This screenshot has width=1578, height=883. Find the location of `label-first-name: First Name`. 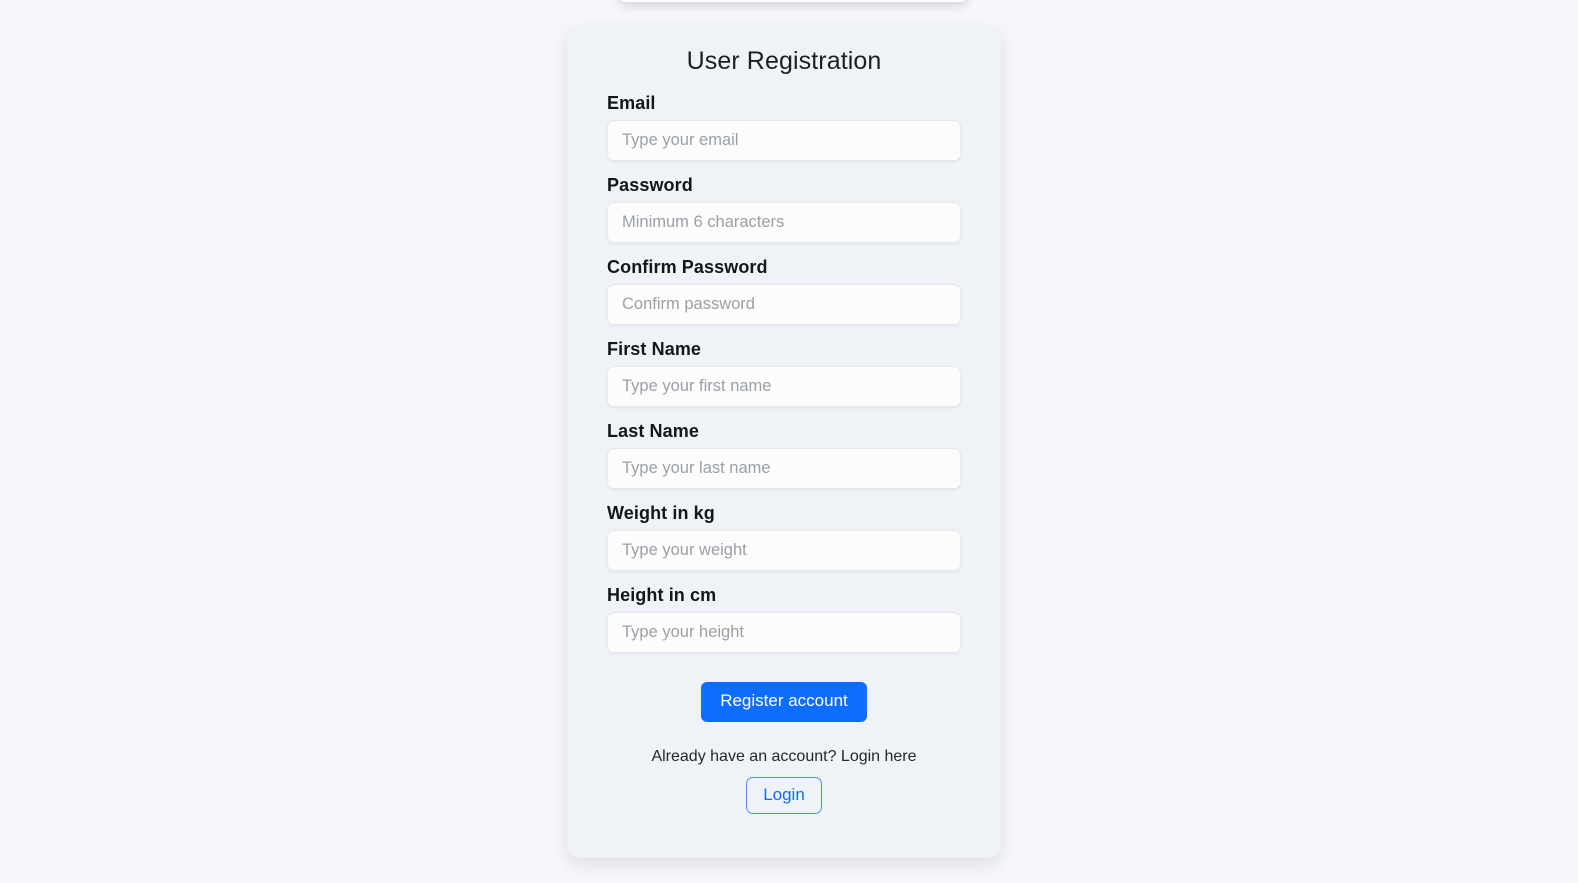

label-first-name: First Name is located at coordinates (654, 349).